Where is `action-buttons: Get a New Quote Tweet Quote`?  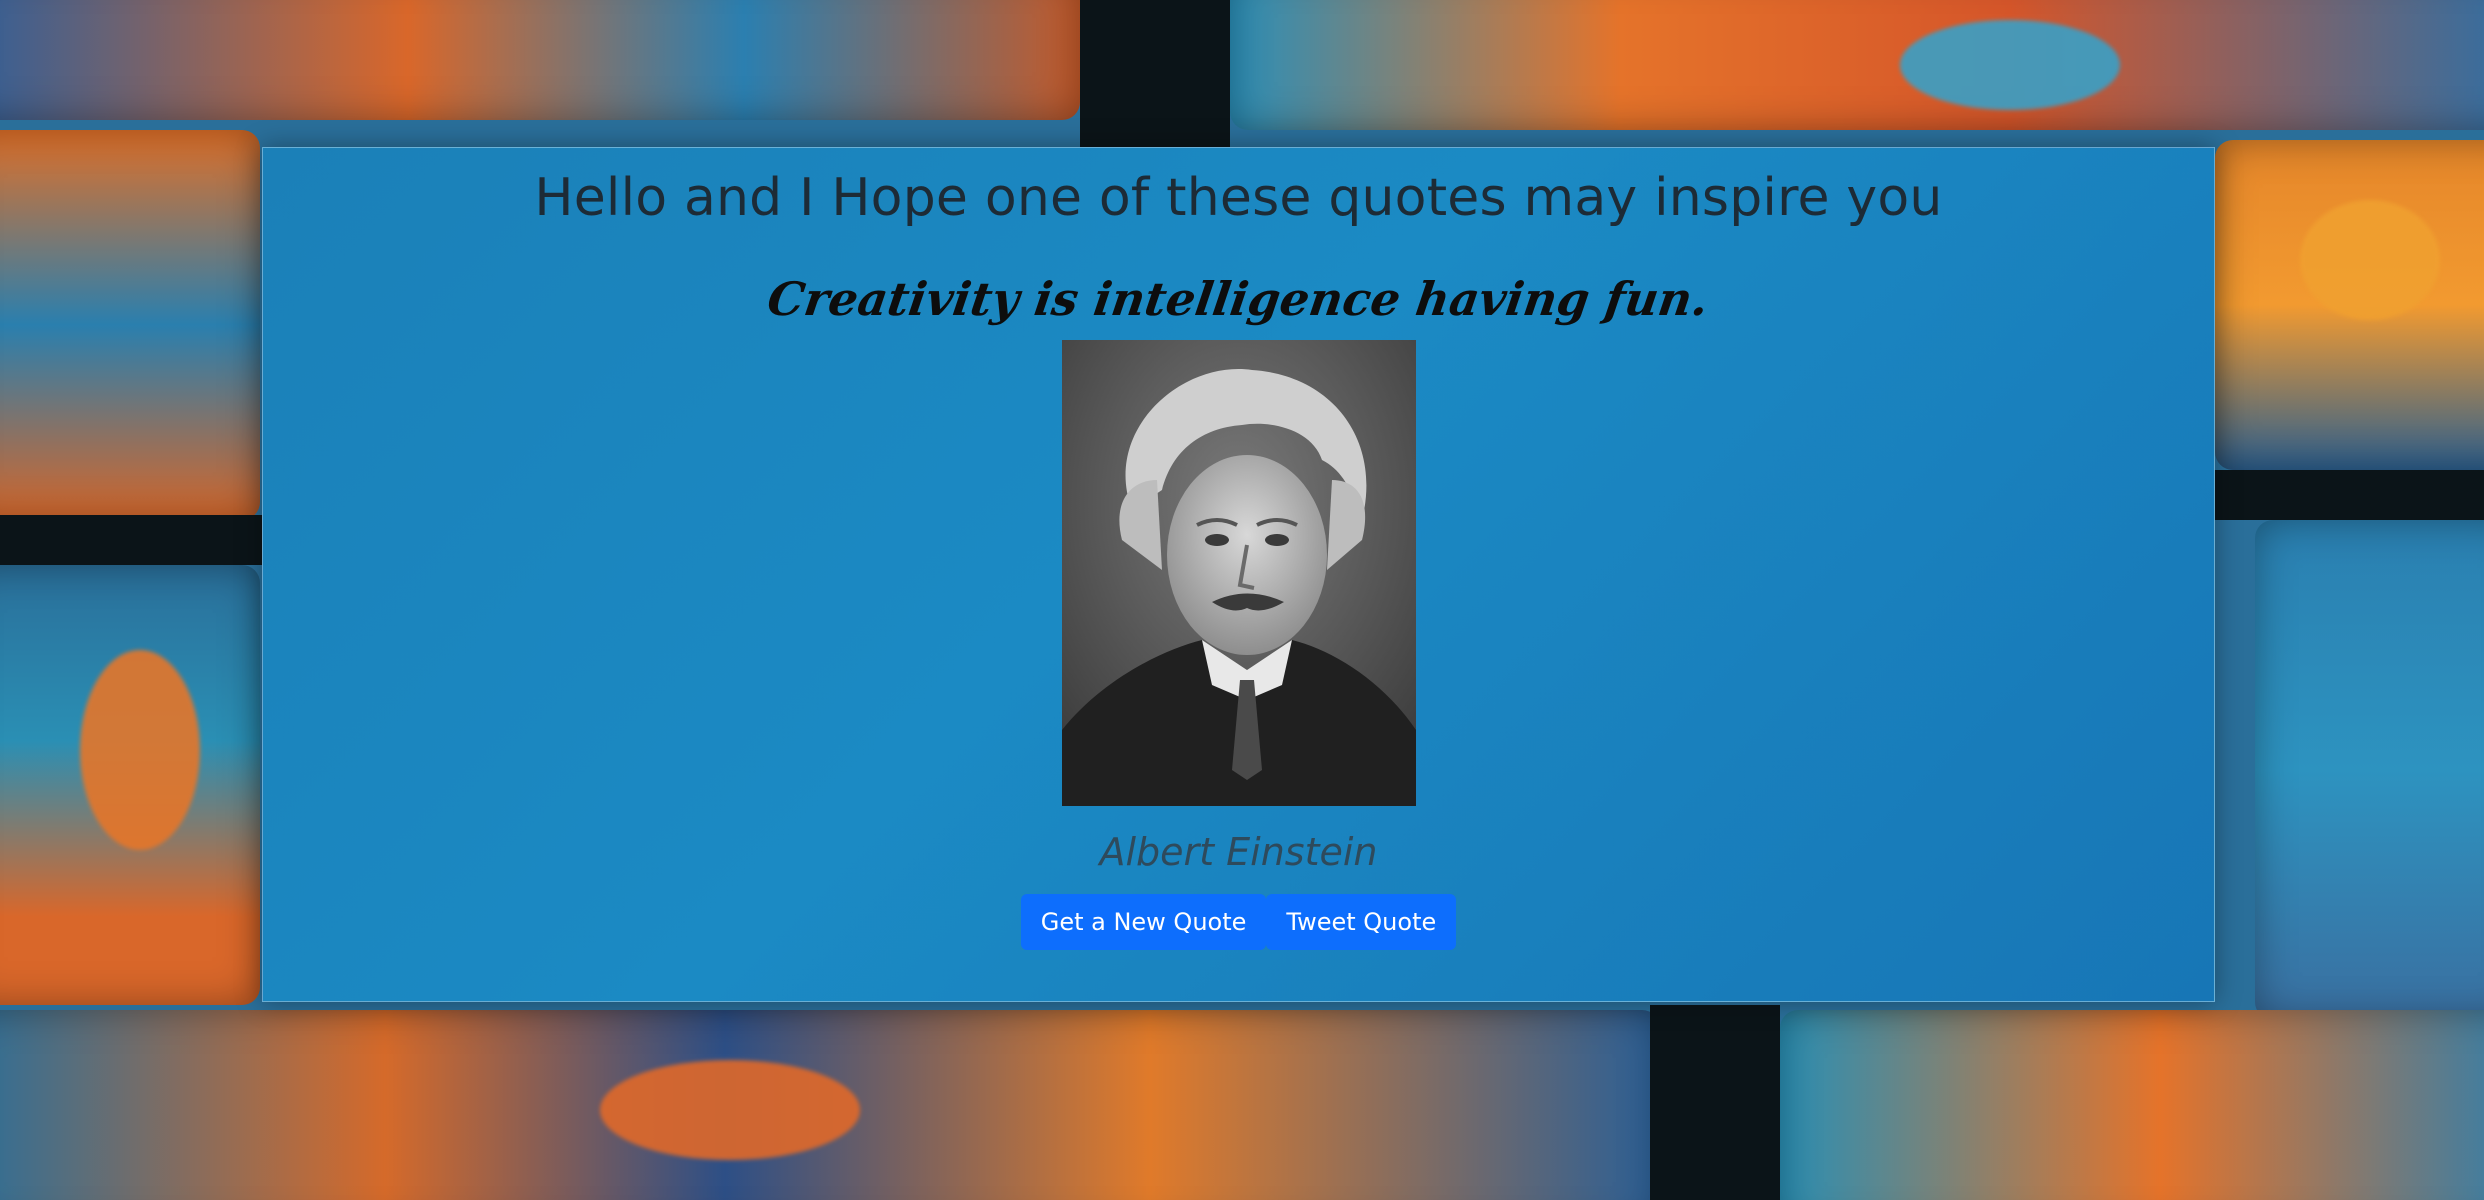
action-buttons: Get a New Quote Tweet Quote is located at coordinates (1238, 922).